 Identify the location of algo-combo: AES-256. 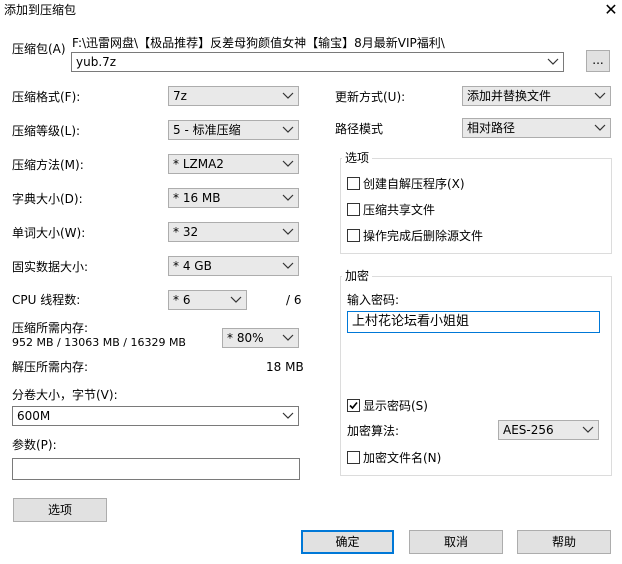
(548, 430).